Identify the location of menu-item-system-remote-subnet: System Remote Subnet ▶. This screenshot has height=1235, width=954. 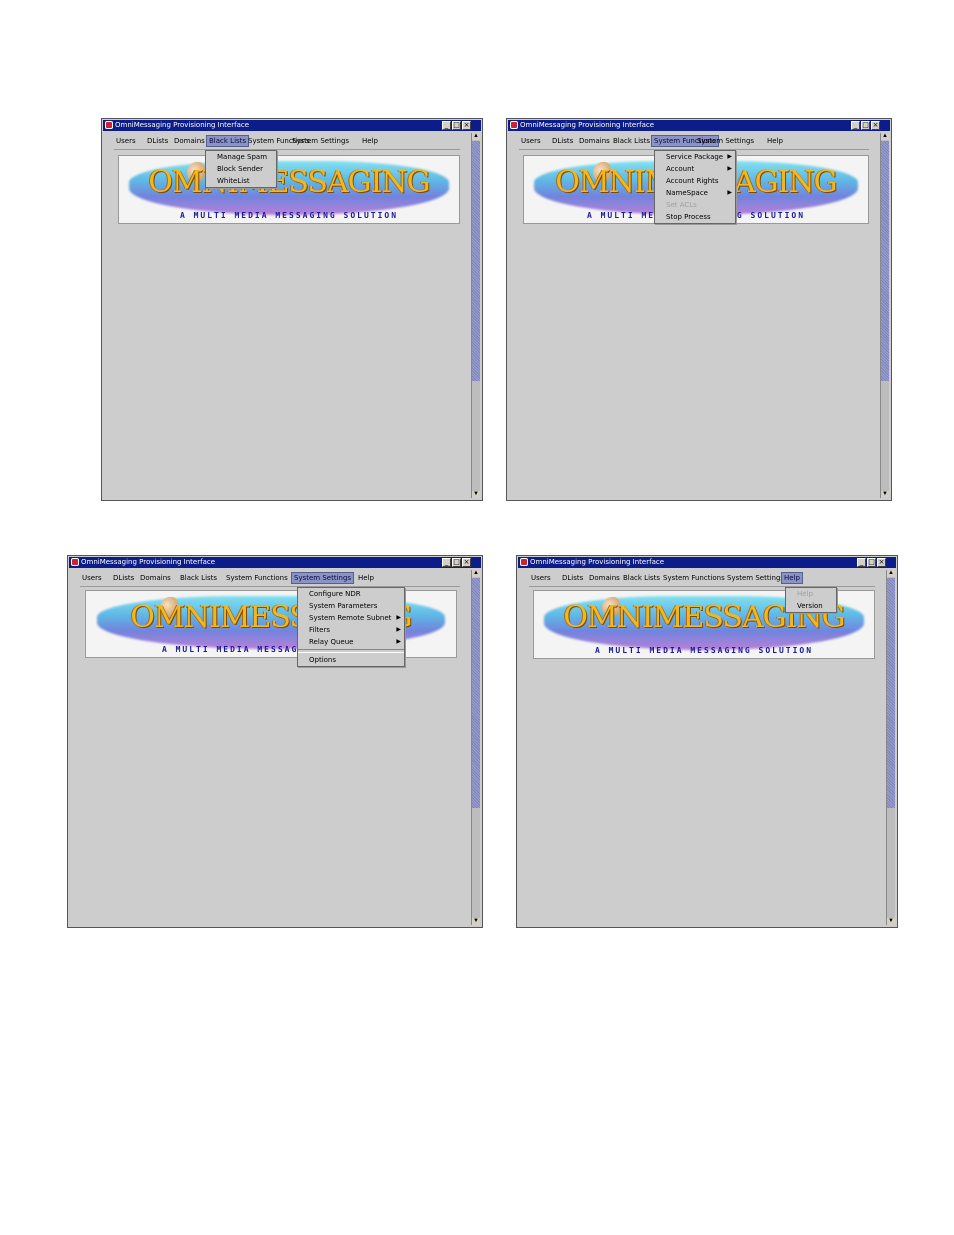
(351, 618).